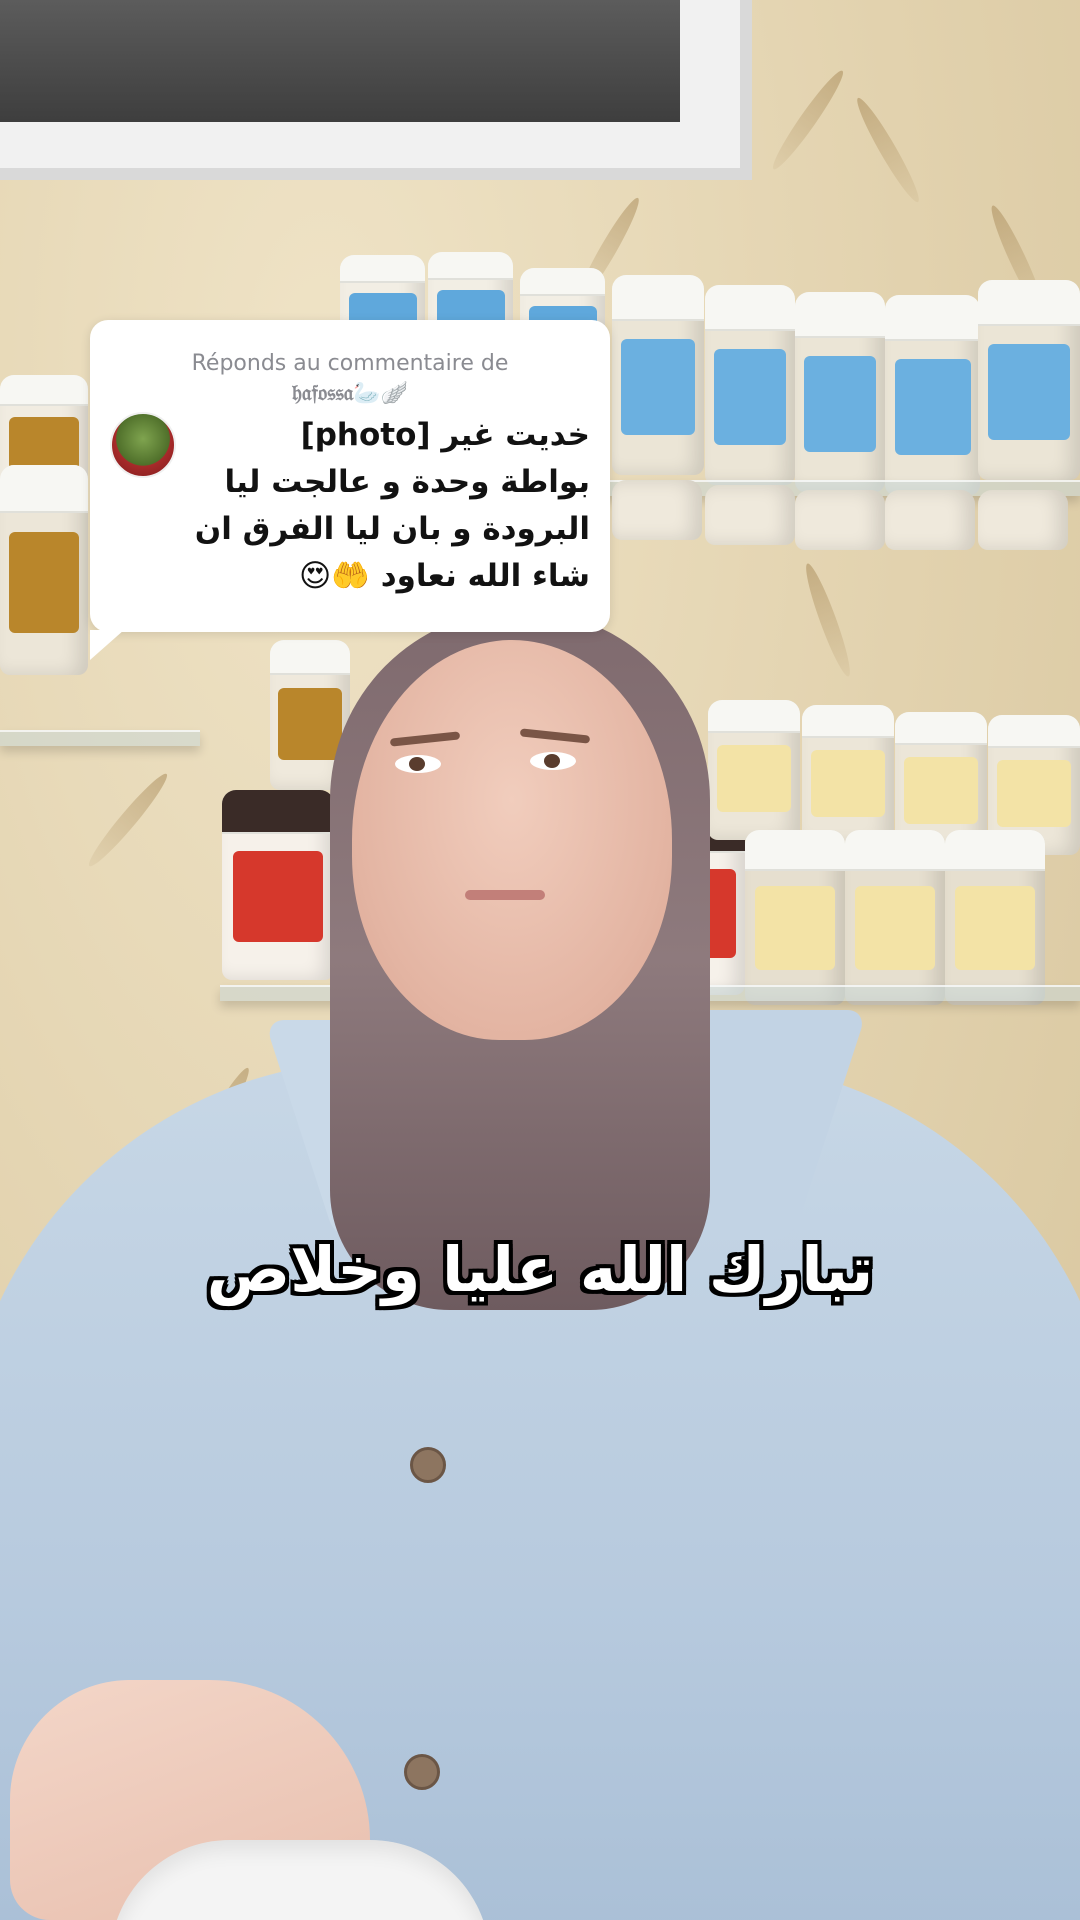 This screenshot has height=1920, width=1080. Describe the element at coordinates (100, 738) in the screenshot. I see `glass-shelf` at that location.